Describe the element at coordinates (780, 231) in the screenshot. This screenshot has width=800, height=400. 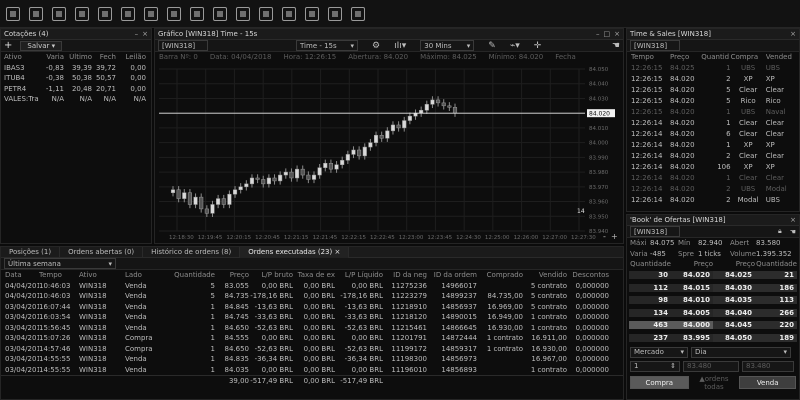
I see `lock-icon: 🔒︎` at that location.